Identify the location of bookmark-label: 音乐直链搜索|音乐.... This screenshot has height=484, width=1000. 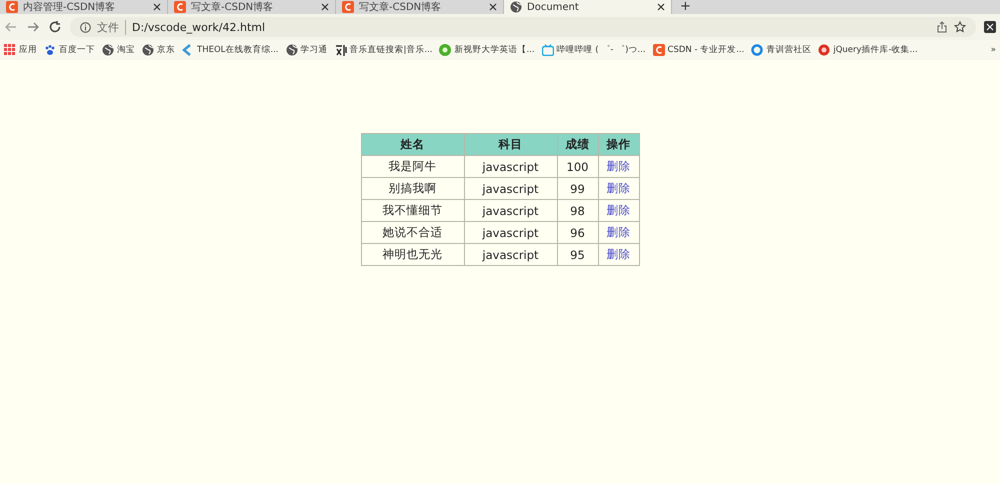
(391, 50).